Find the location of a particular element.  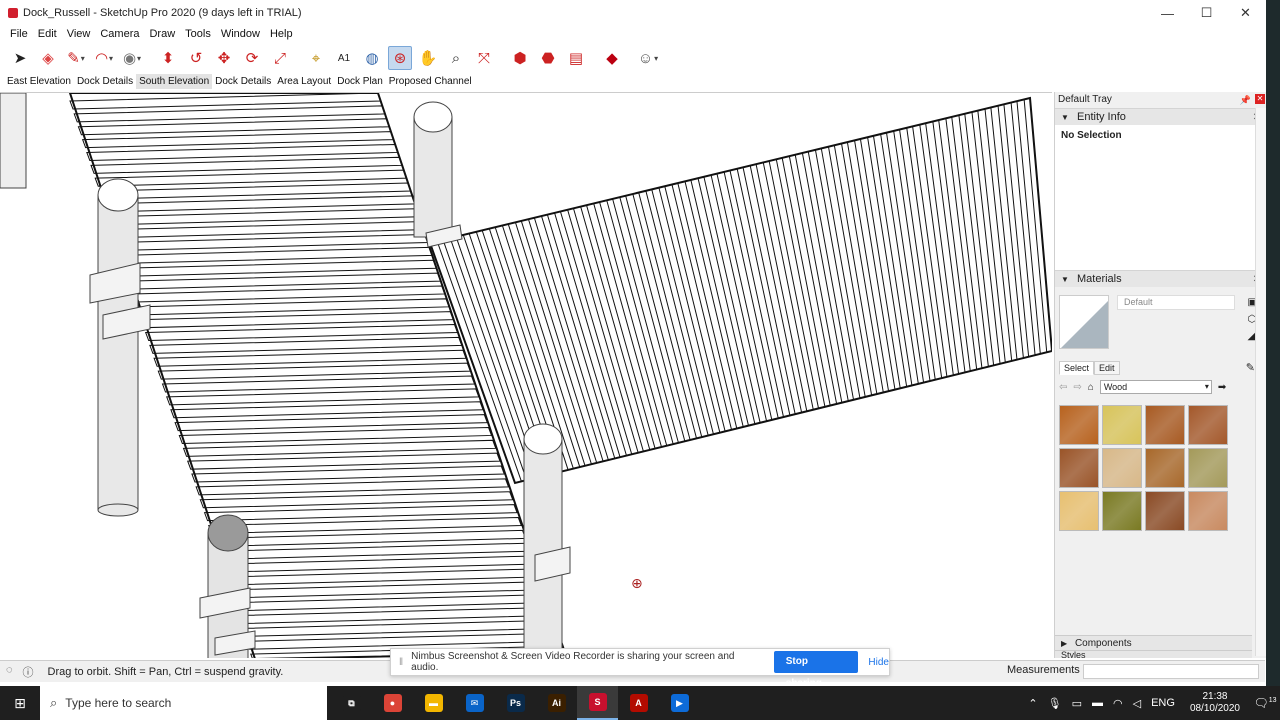

arc-icon: ◠ ▾ is located at coordinates (104, 58).